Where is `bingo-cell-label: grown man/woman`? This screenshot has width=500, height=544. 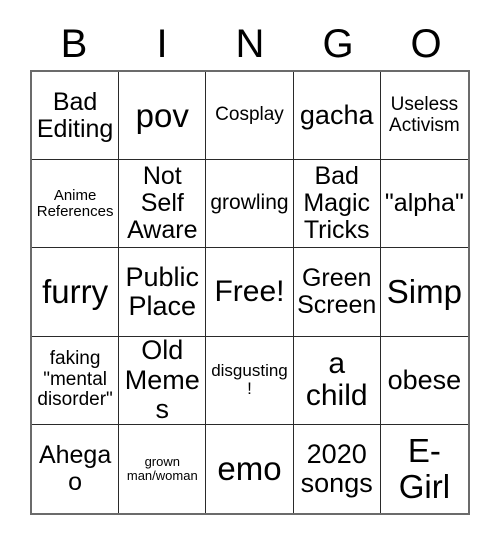
bingo-cell-label: grown man/woman is located at coordinates (162, 468).